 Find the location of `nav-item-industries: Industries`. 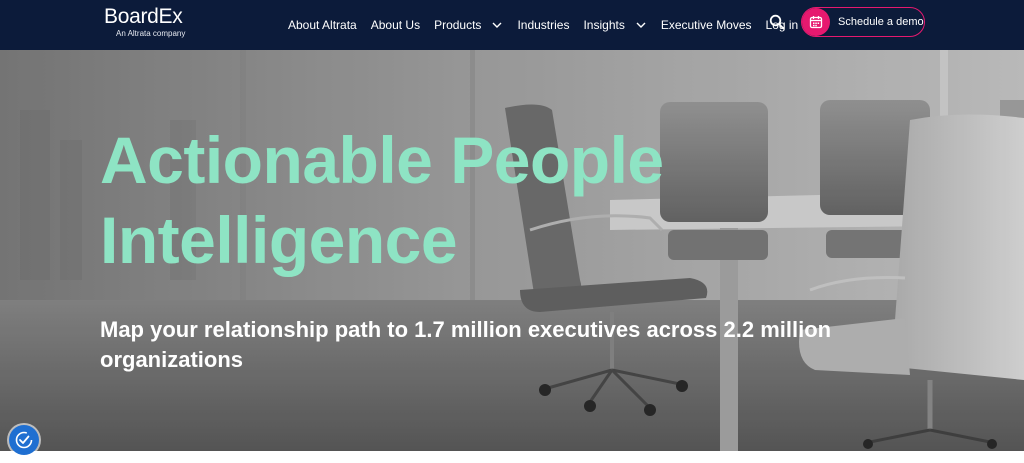

nav-item-industries: Industries is located at coordinates (543, 25).